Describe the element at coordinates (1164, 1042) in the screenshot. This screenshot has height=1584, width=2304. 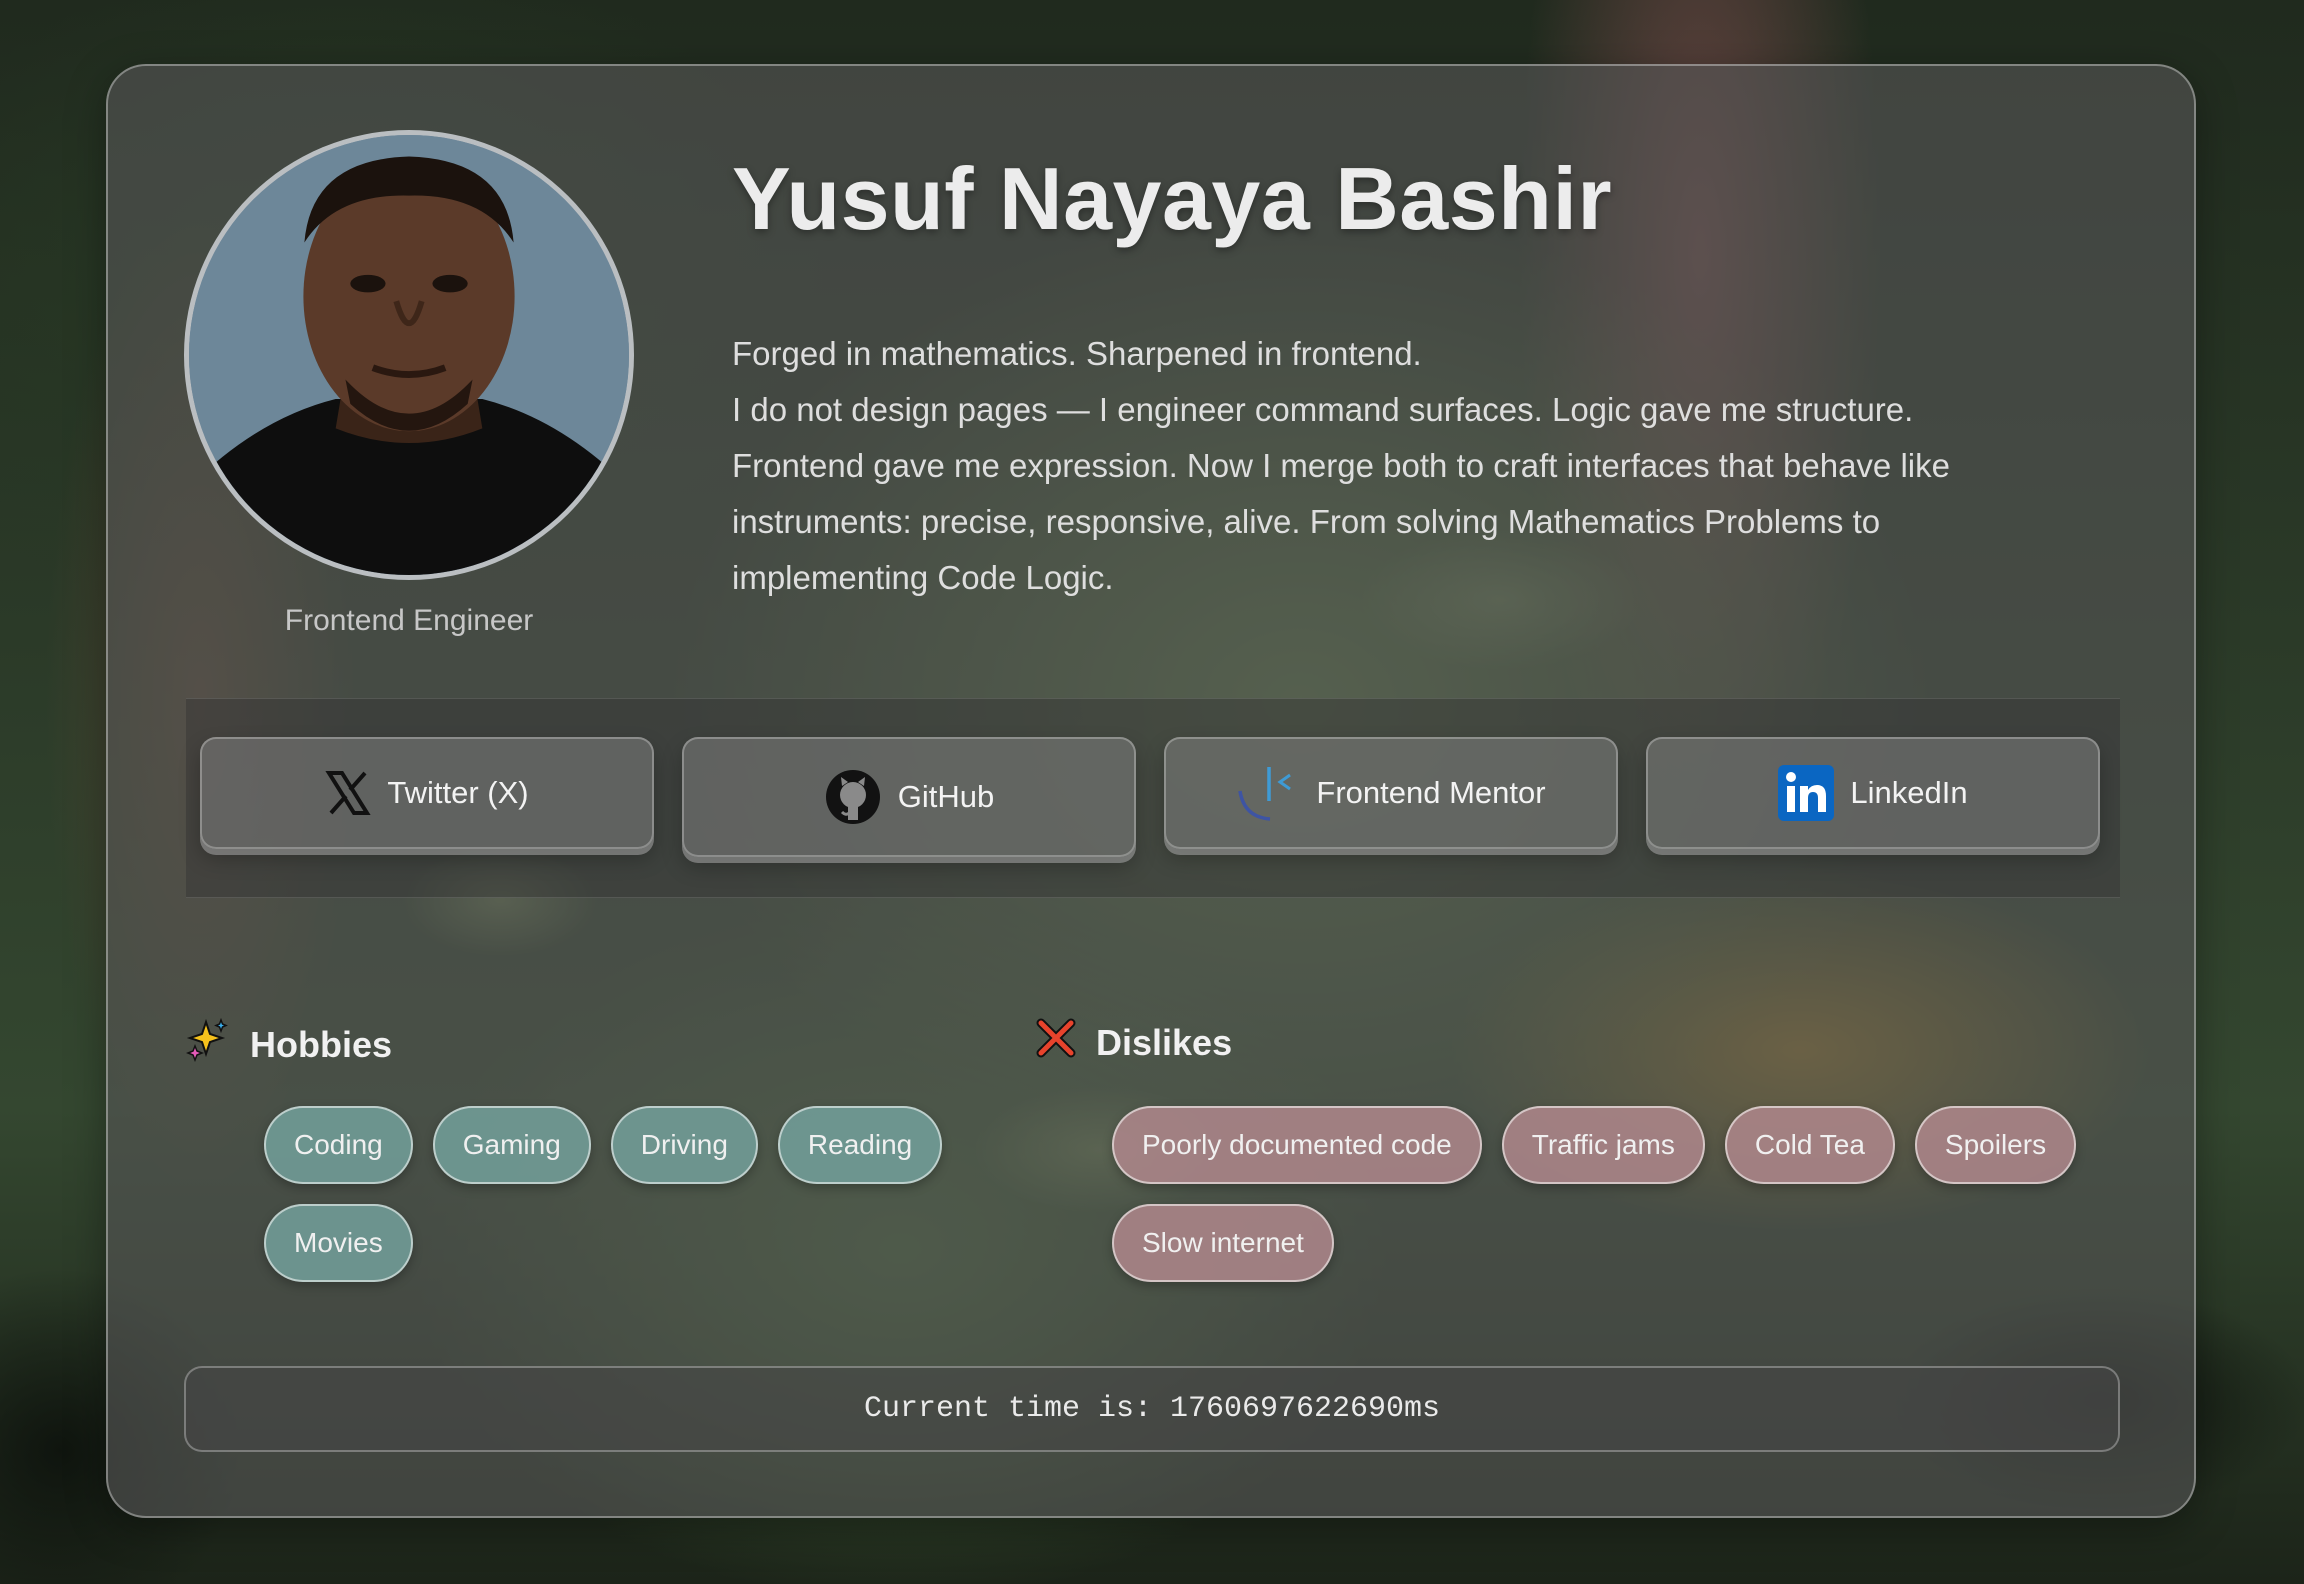
I see `dislikes-title: Dislikes` at that location.